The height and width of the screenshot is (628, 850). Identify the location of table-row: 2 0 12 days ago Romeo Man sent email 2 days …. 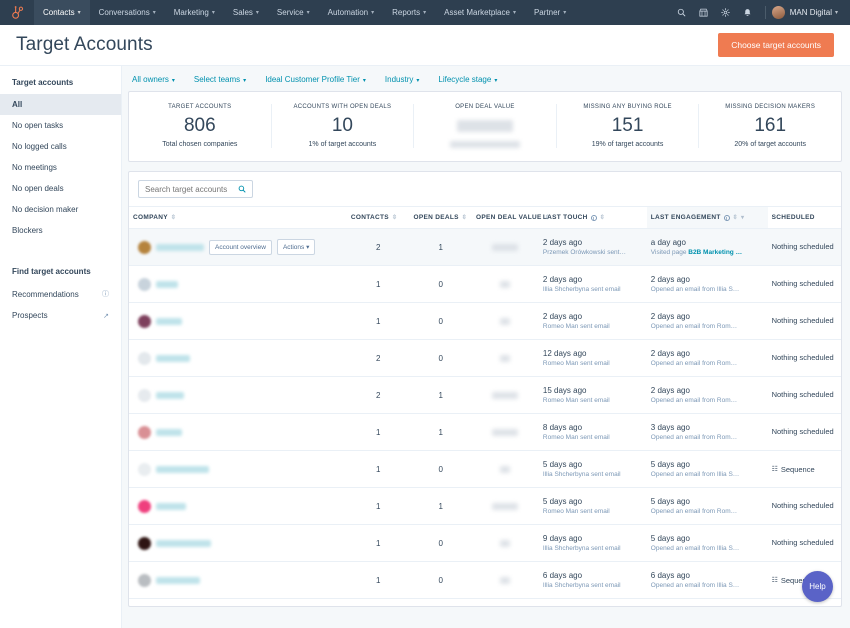
(485, 358).